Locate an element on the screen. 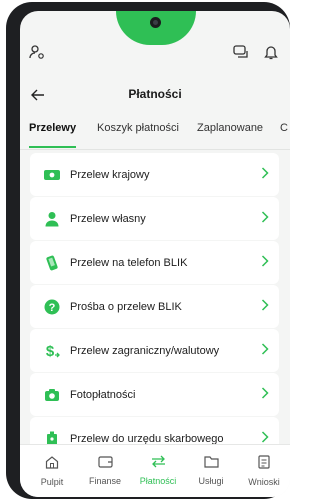  tab-cut-off: C is located at coordinates (284, 128).